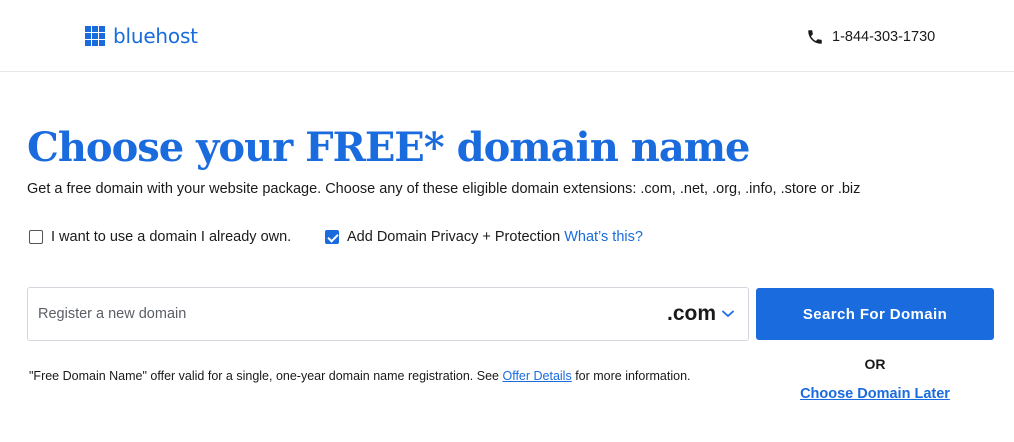 This screenshot has height=442, width=1014. What do you see at coordinates (536, 376) in the screenshot?
I see `offer-details-link: Offer Details` at bounding box center [536, 376].